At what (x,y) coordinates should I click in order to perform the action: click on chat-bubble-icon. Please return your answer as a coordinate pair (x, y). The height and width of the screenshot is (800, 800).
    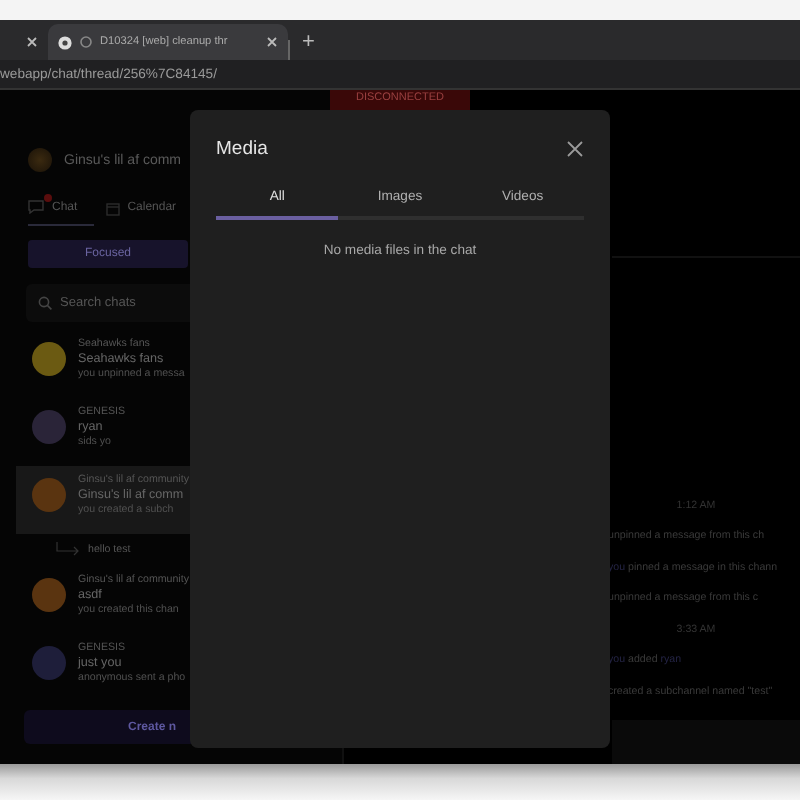
    Looking at the image, I should click on (36, 207).